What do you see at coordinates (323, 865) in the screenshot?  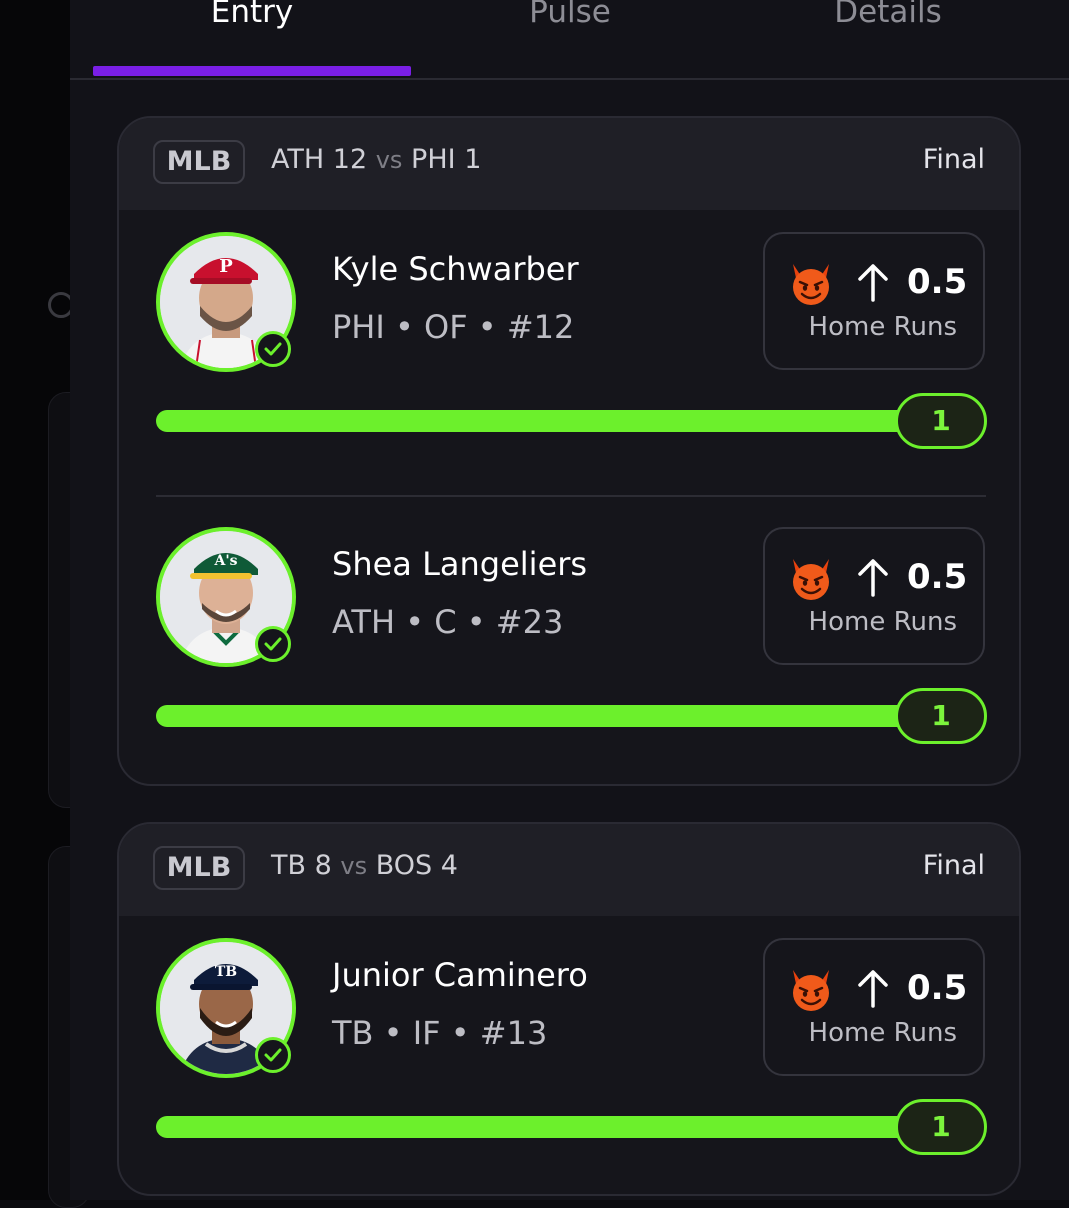 I see `away-score: 8` at bounding box center [323, 865].